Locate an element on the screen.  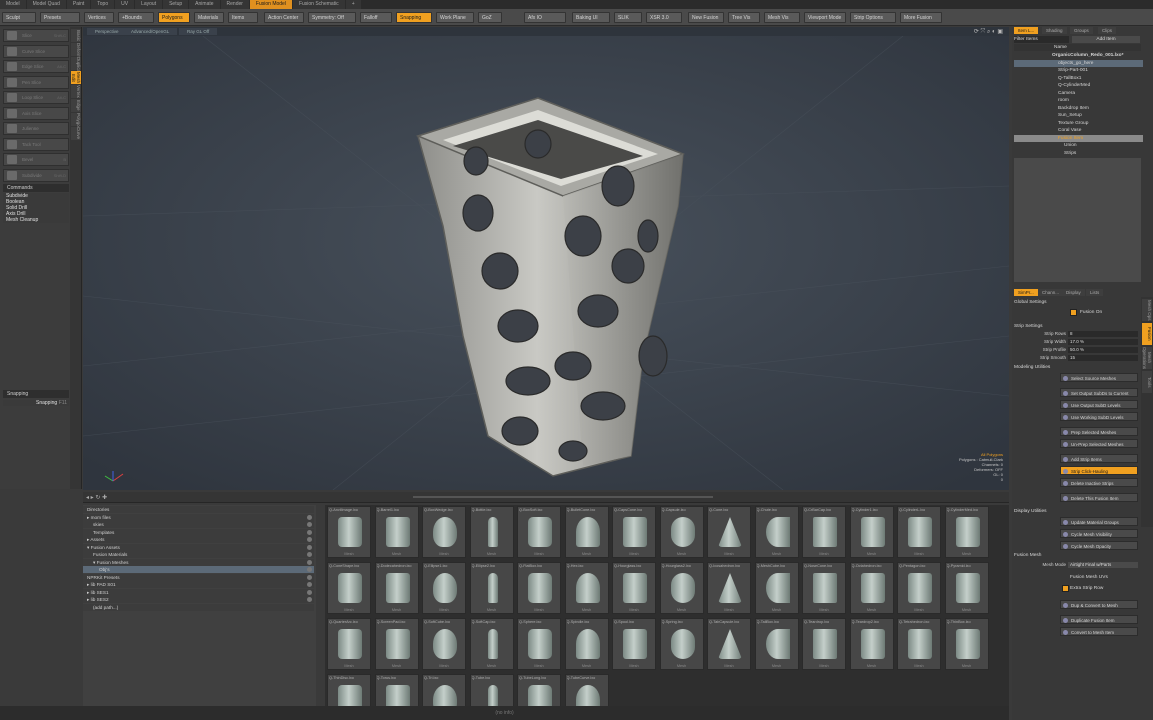
tool-button: Axis Slice is located at coordinates (36, 113).